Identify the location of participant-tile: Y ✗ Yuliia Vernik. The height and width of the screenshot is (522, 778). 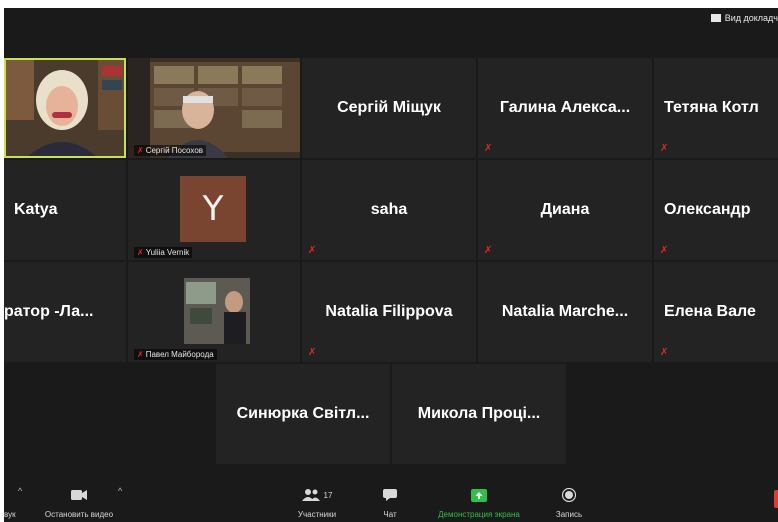
(214, 210).